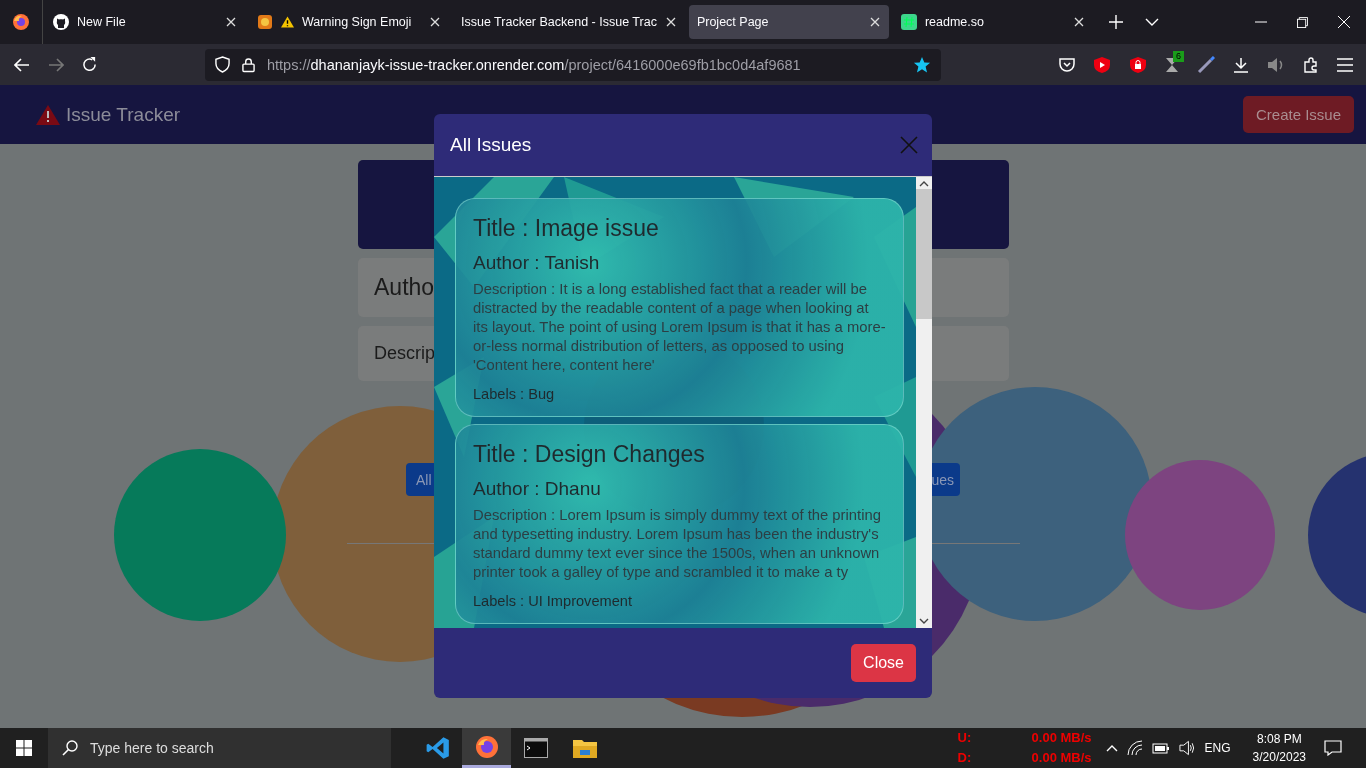  What do you see at coordinates (1276, 64) in the screenshot?
I see `speaker-icon` at bounding box center [1276, 64].